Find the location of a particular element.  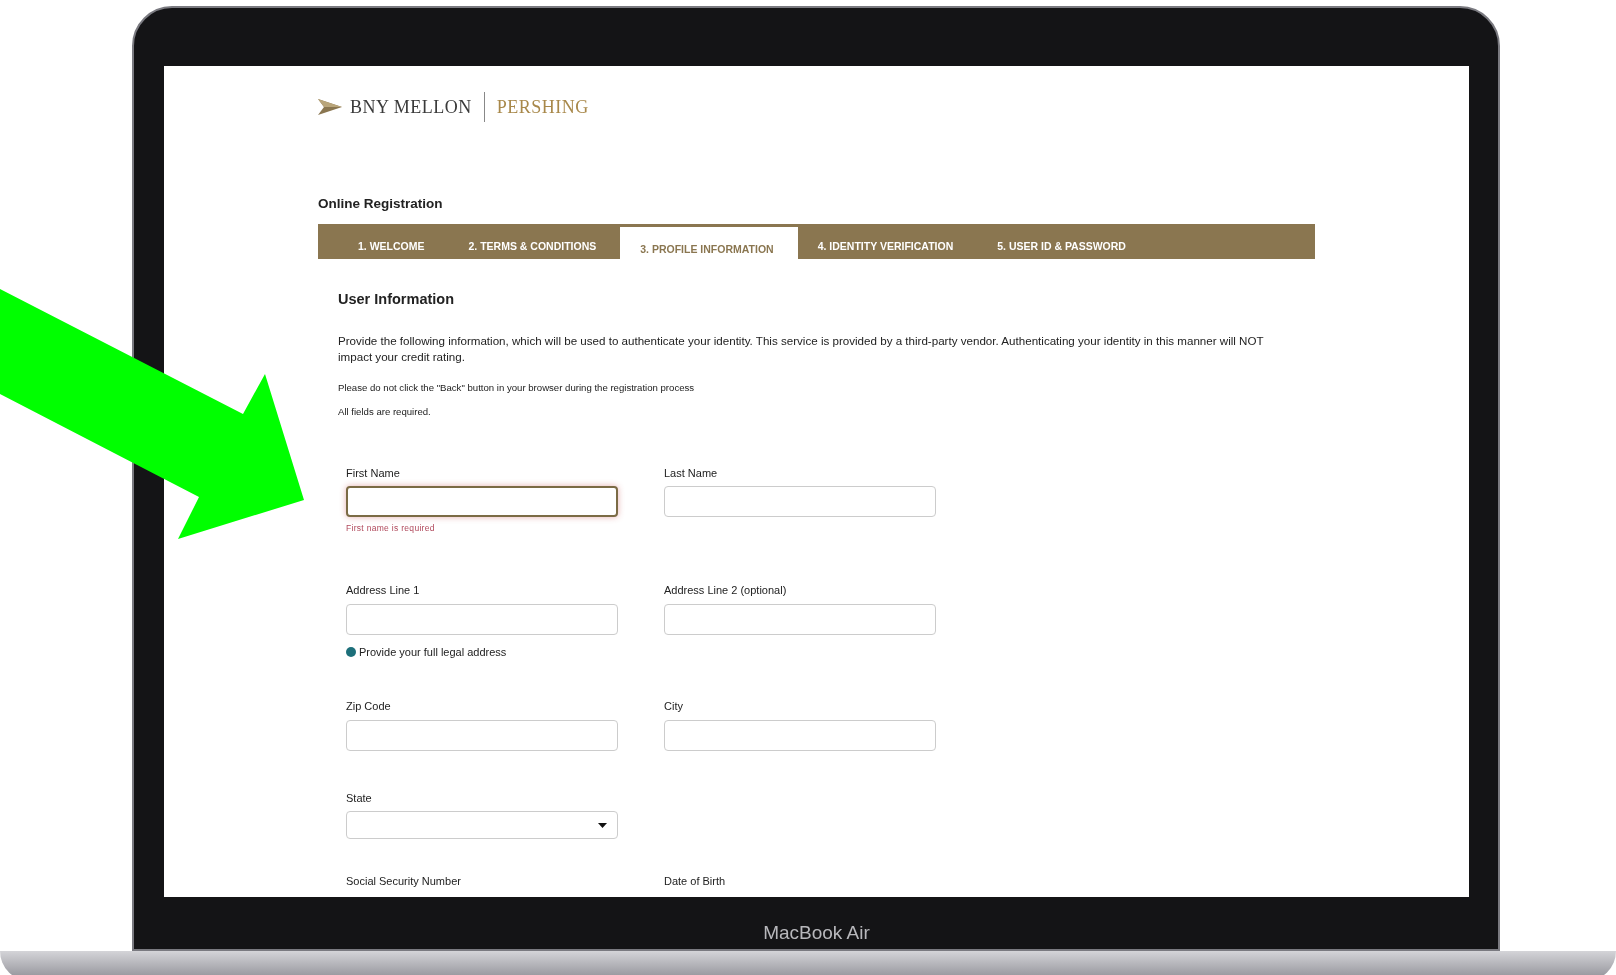

device-label: MacBook Air is located at coordinates (816, 933).